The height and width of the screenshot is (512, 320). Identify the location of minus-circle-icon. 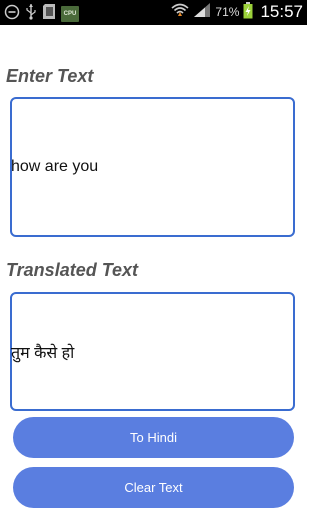
(12, 14).